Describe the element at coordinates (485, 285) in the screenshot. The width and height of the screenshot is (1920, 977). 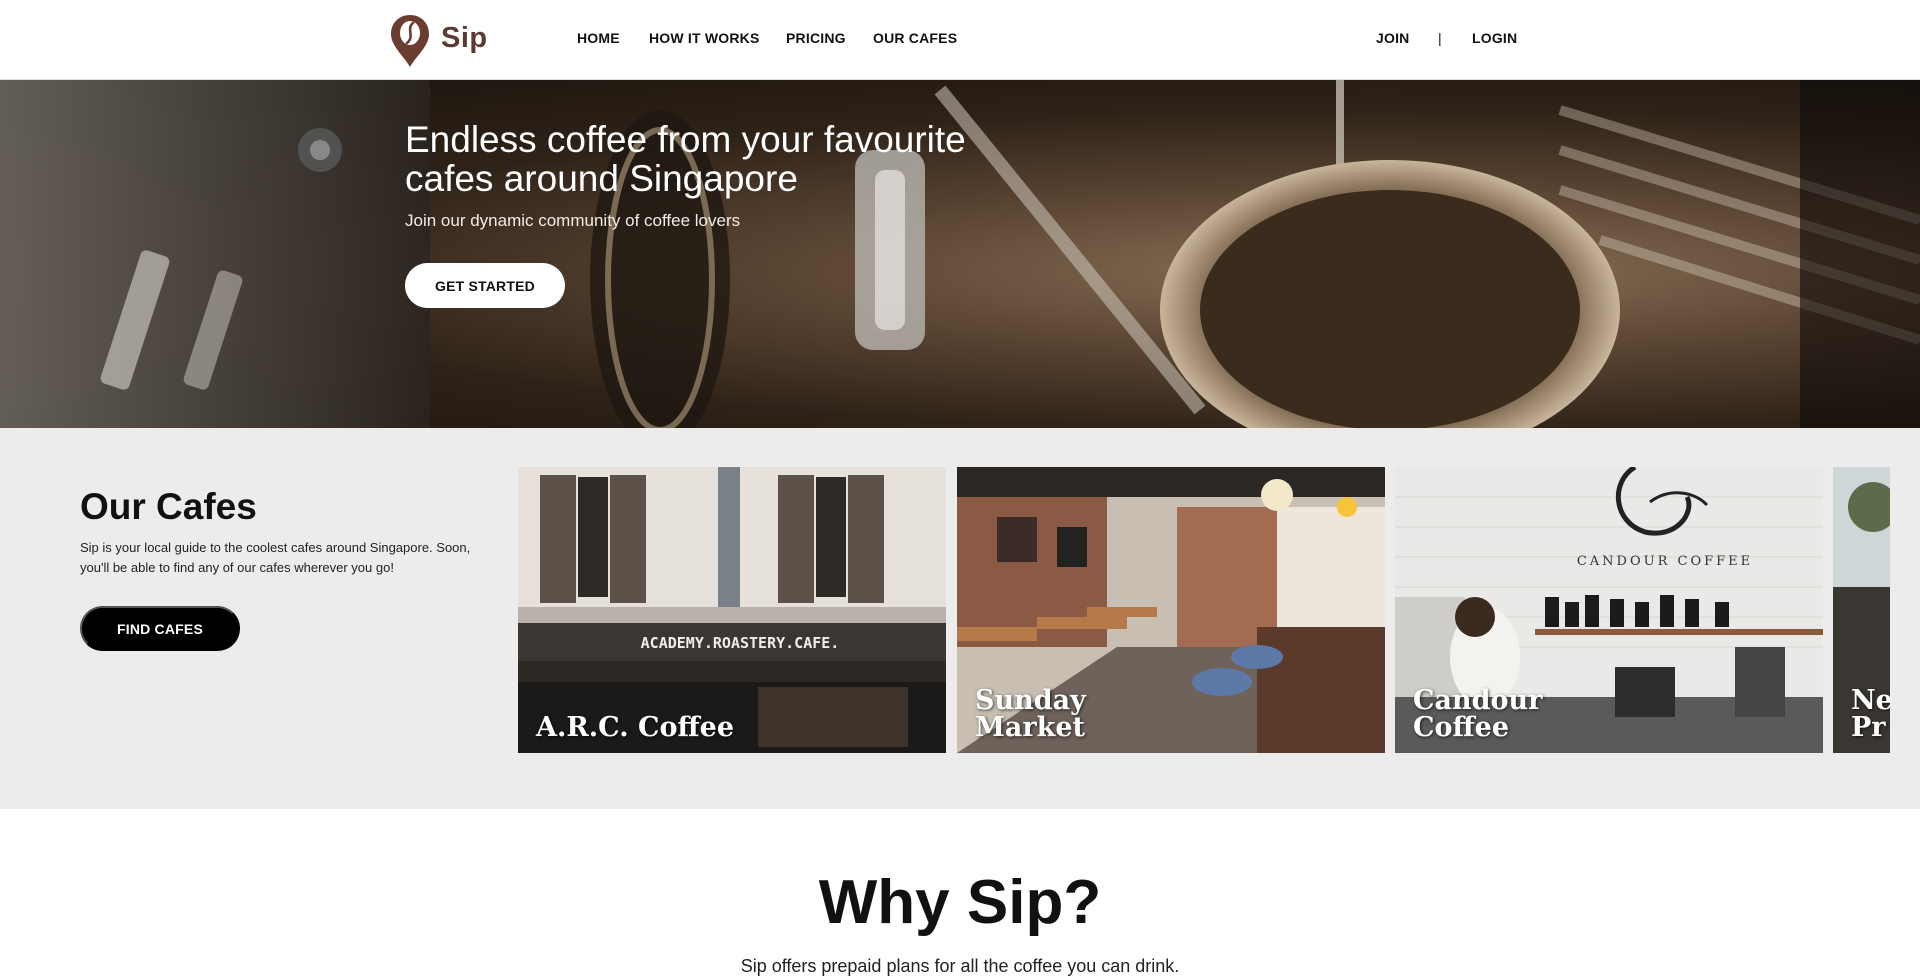
I see `get-started-button: GET STARTED` at that location.